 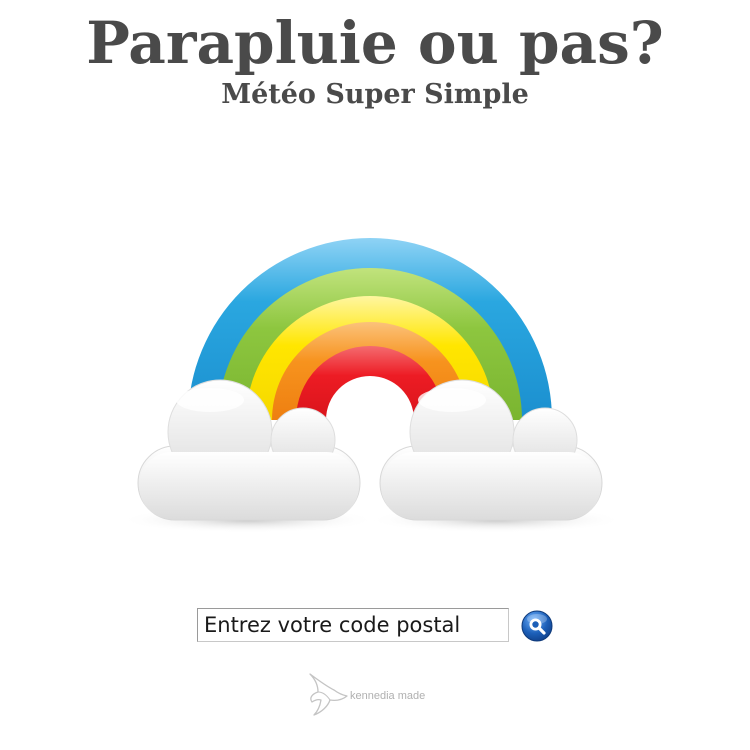 I want to click on magnifier-icon, so click(x=537, y=626).